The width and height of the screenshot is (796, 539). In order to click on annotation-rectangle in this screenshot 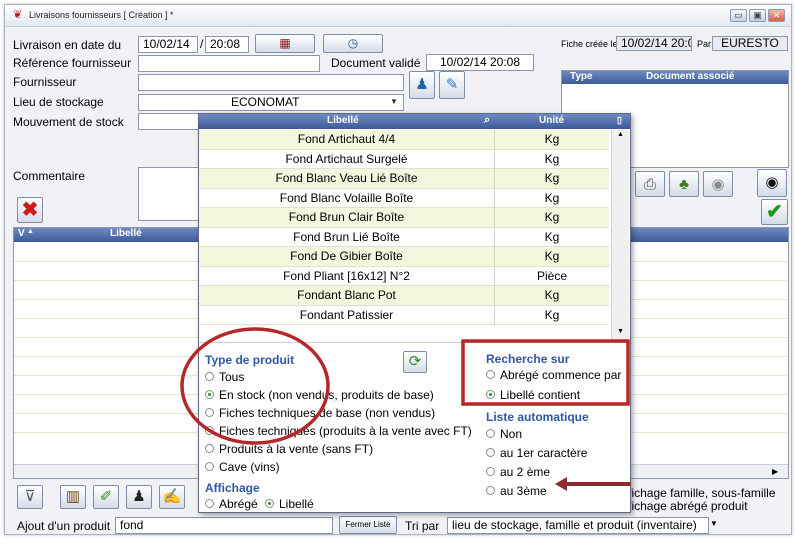, I will do `click(545, 372)`.